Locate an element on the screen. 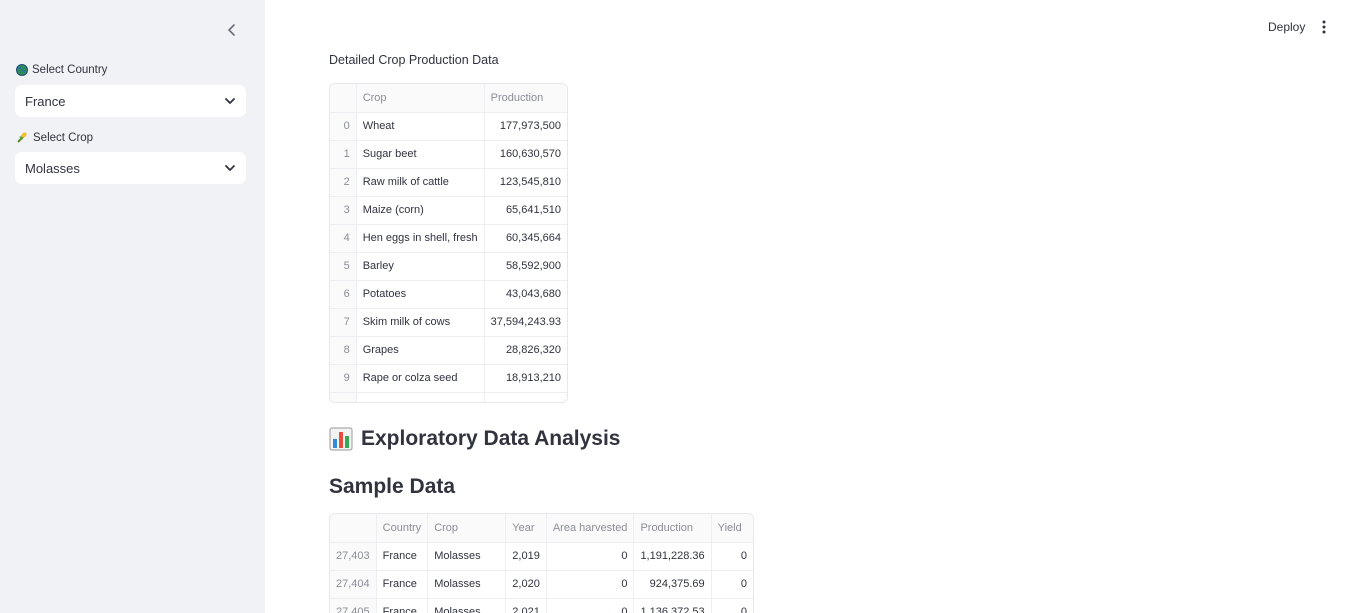 The height and width of the screenshot is (613, 1347). cell-production: 160,630,570 is located at coordinates (525, 154).